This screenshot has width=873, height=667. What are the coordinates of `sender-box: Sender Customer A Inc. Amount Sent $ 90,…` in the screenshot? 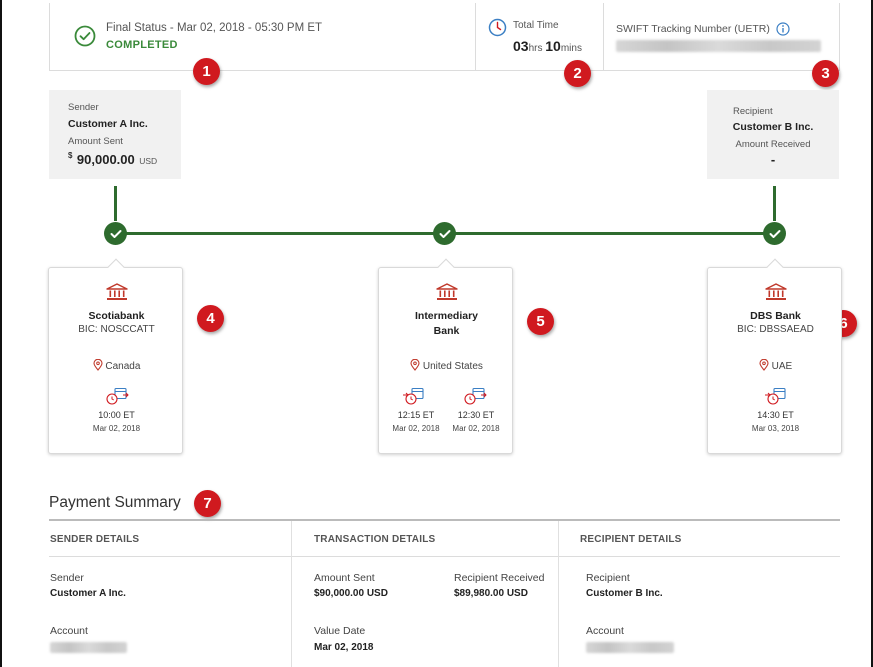 It's located at (115, 134).